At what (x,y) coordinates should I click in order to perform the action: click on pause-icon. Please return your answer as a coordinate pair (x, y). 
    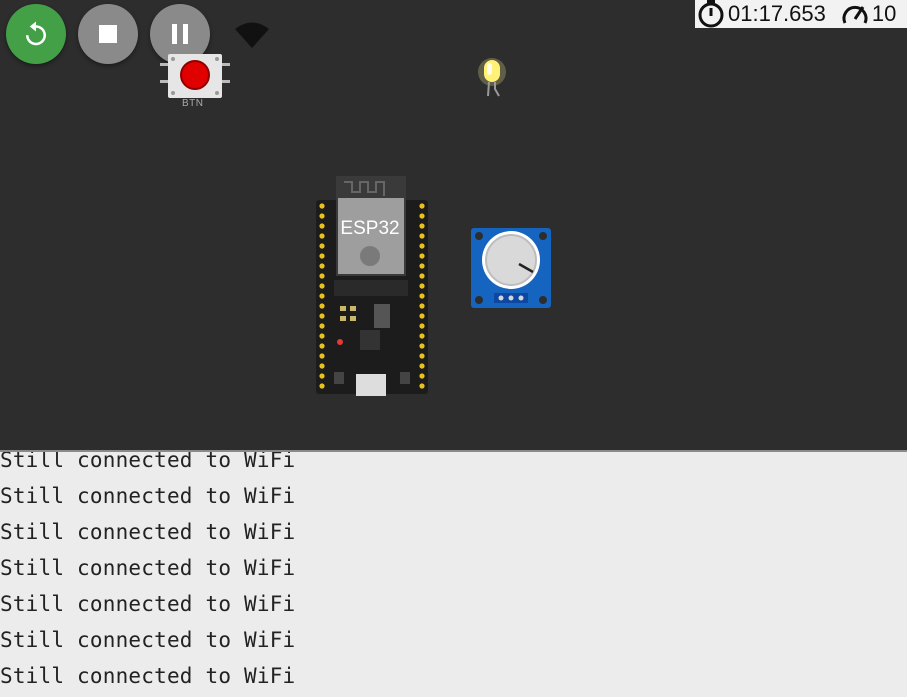
    Looking at the image, I should click on (180, 34).